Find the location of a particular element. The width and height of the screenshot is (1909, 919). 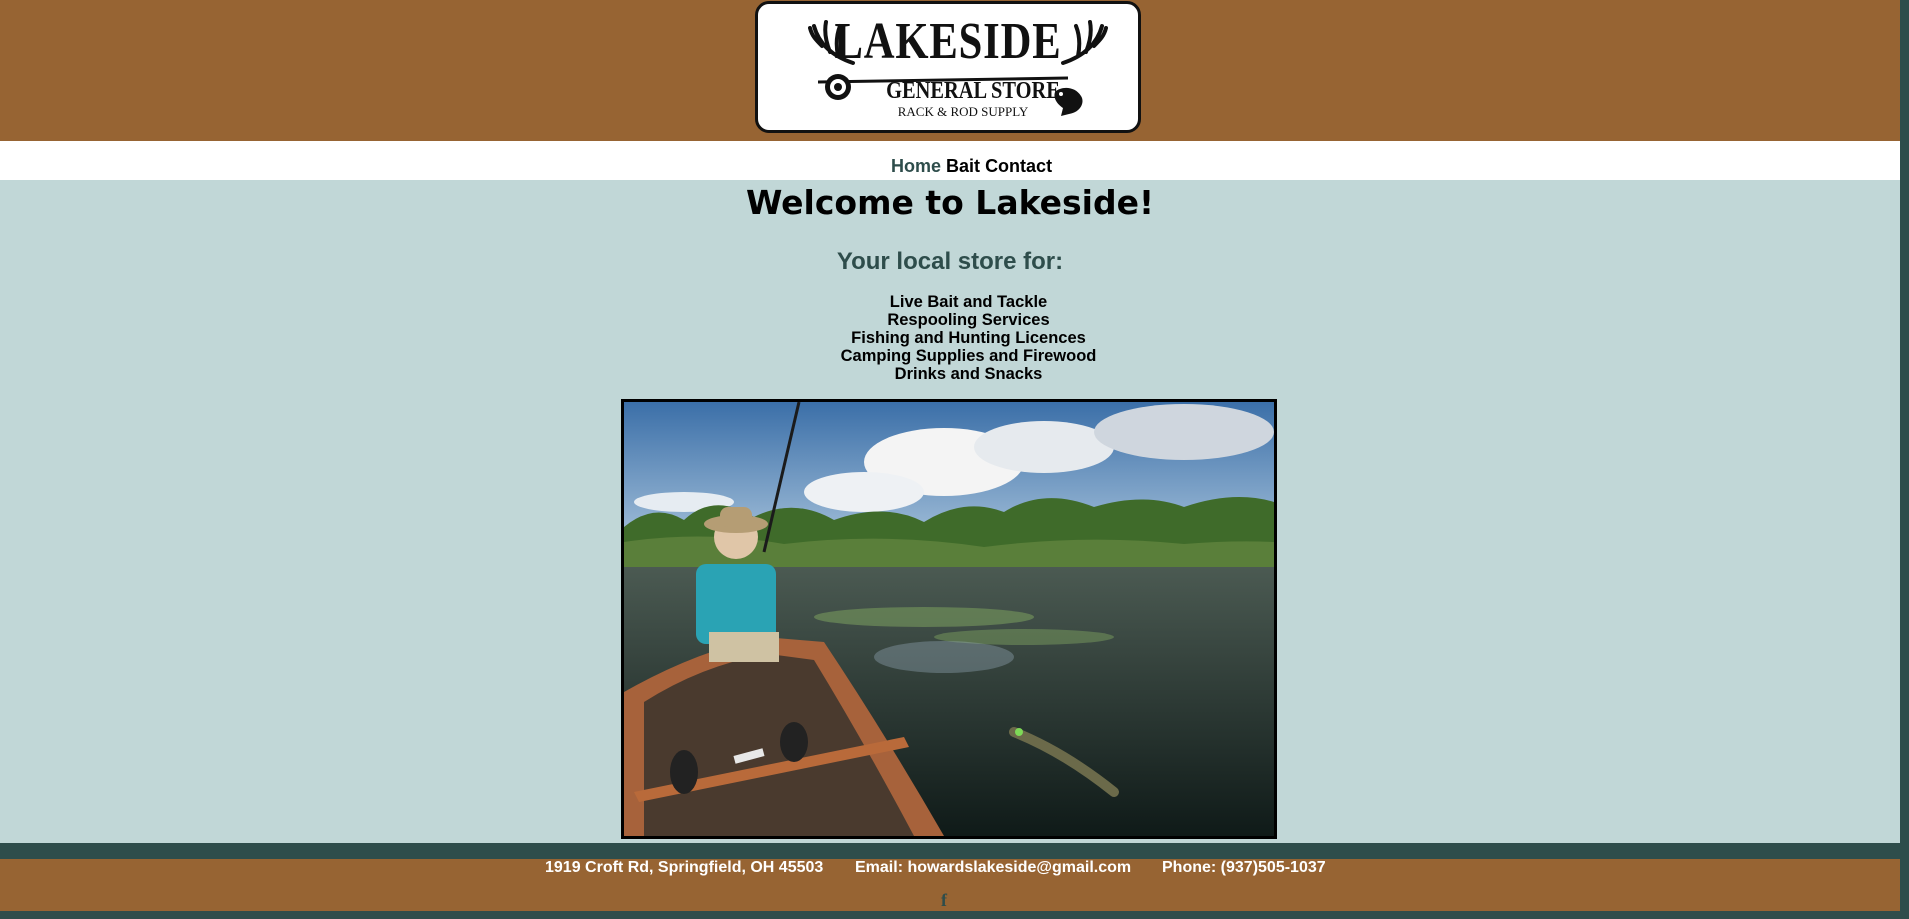

list-item: Fishing and Hunting Licences is located at coordinates (968, 338).